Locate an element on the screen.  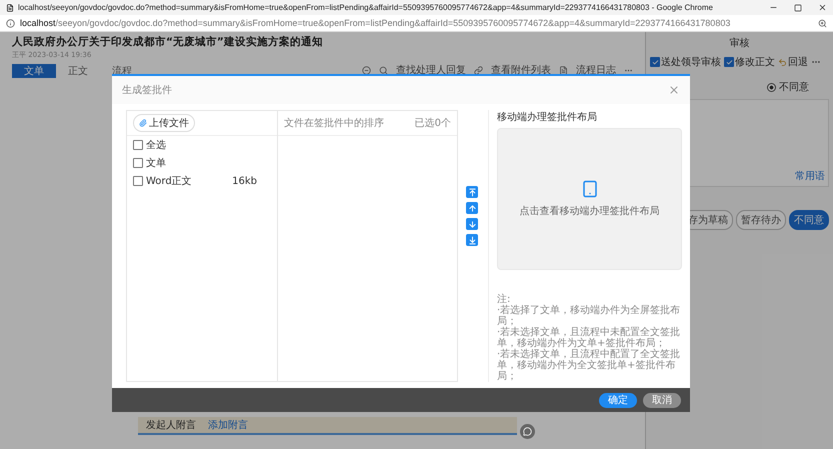
action-checkbox: 送处领导审核 is located at coordinates (685, 62).